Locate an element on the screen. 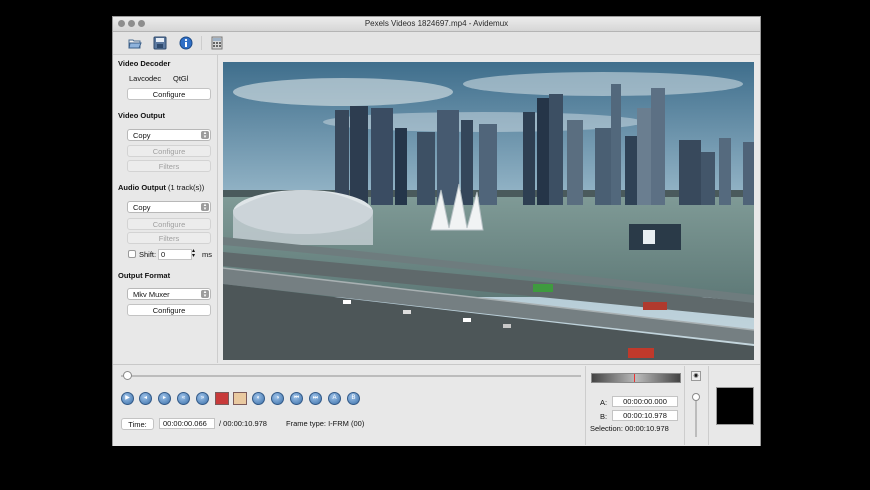 This screenshot has height=490, width=870. shift-value: 0 is located at coordinates (163, 254).